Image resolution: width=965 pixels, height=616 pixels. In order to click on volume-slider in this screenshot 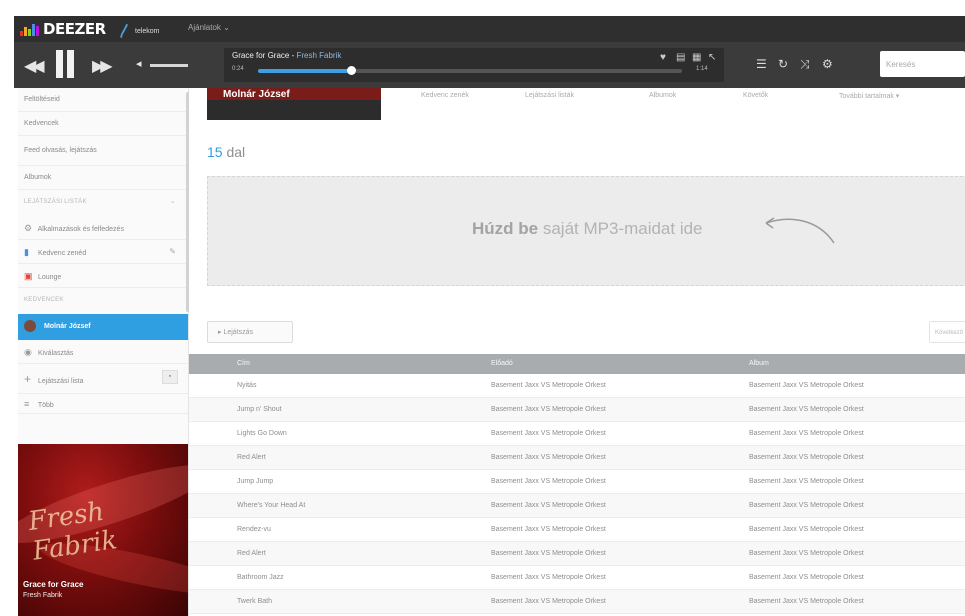, I will do `click(169, 65)`.